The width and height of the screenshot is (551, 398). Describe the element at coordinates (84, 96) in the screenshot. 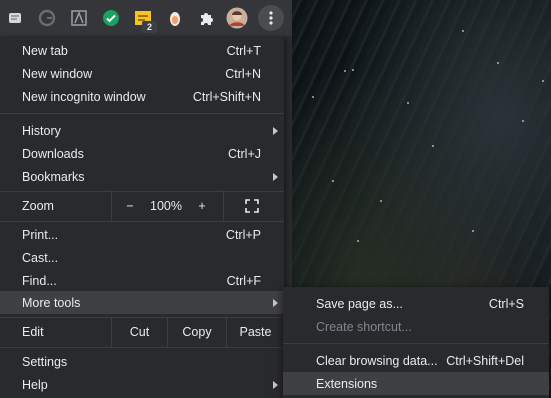

I see `menu-item-label: New incognito window` at that location.